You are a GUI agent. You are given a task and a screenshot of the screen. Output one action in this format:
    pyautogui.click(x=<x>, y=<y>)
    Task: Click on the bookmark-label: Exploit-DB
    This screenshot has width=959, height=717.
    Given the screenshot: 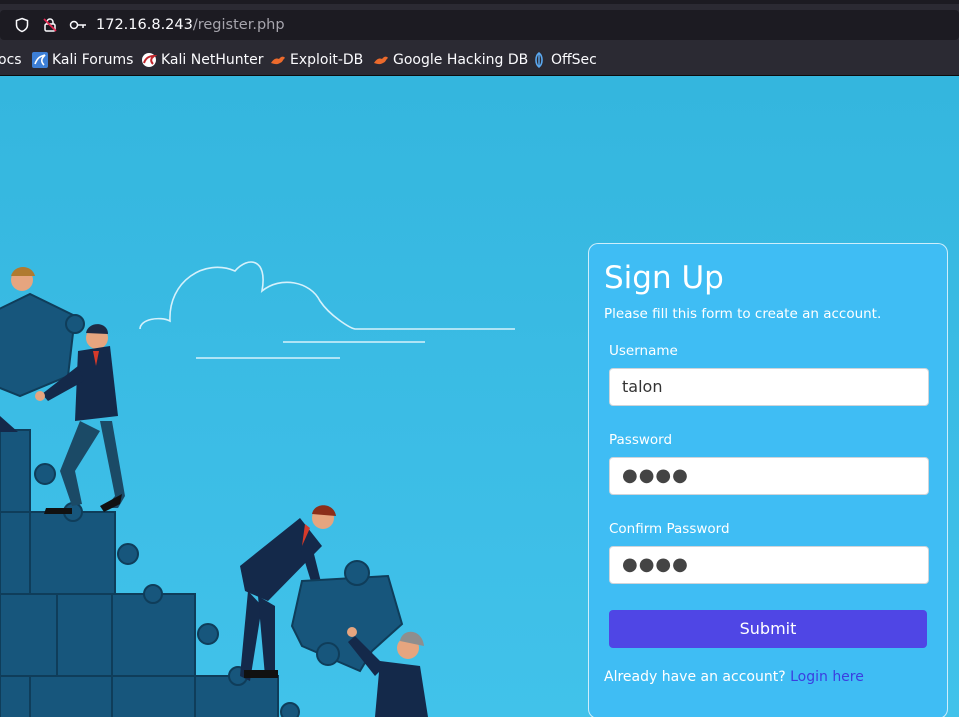 What is the action you would take?
    pyautogui.click(x=327, y=60)
    